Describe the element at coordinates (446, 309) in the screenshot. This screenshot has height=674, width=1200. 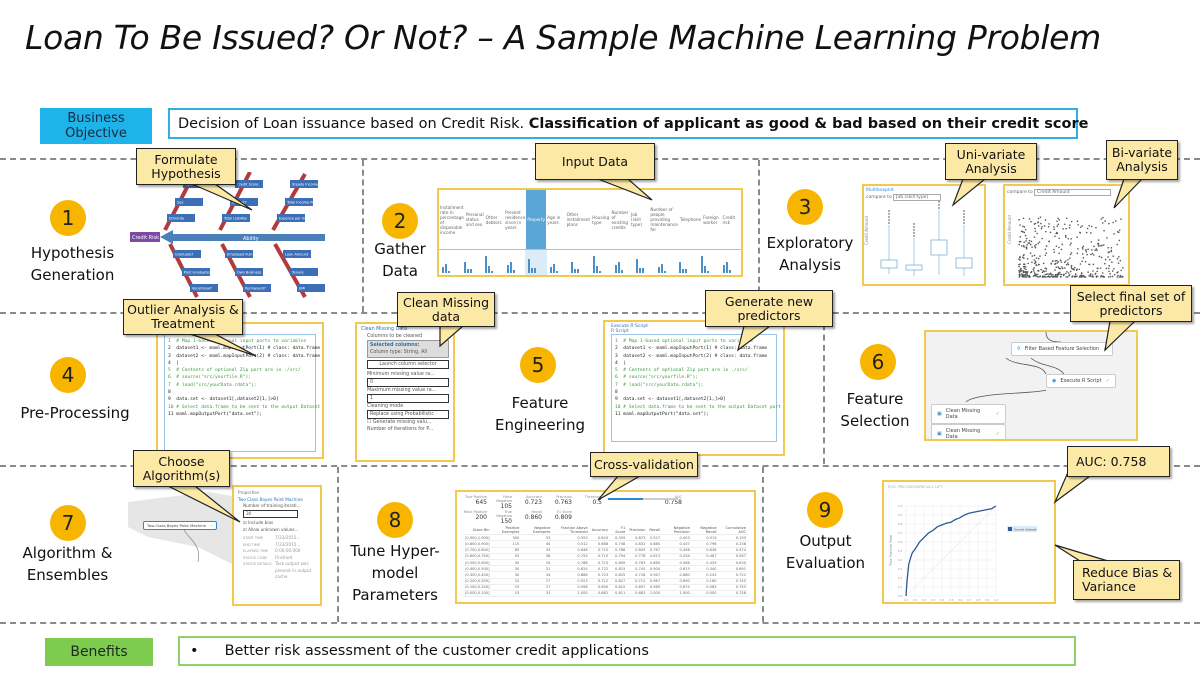
I see `callout-clean-missing: Clean Missing data` at that location.